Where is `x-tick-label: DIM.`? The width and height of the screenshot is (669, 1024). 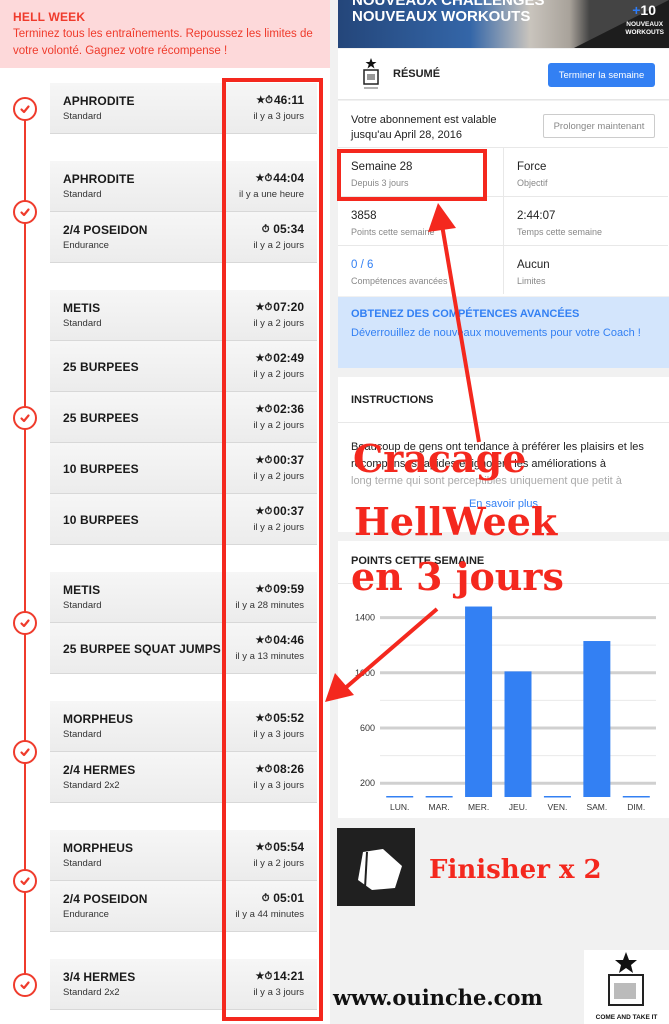
x-tick-label: DIM. is located at coordinates (636, 807).